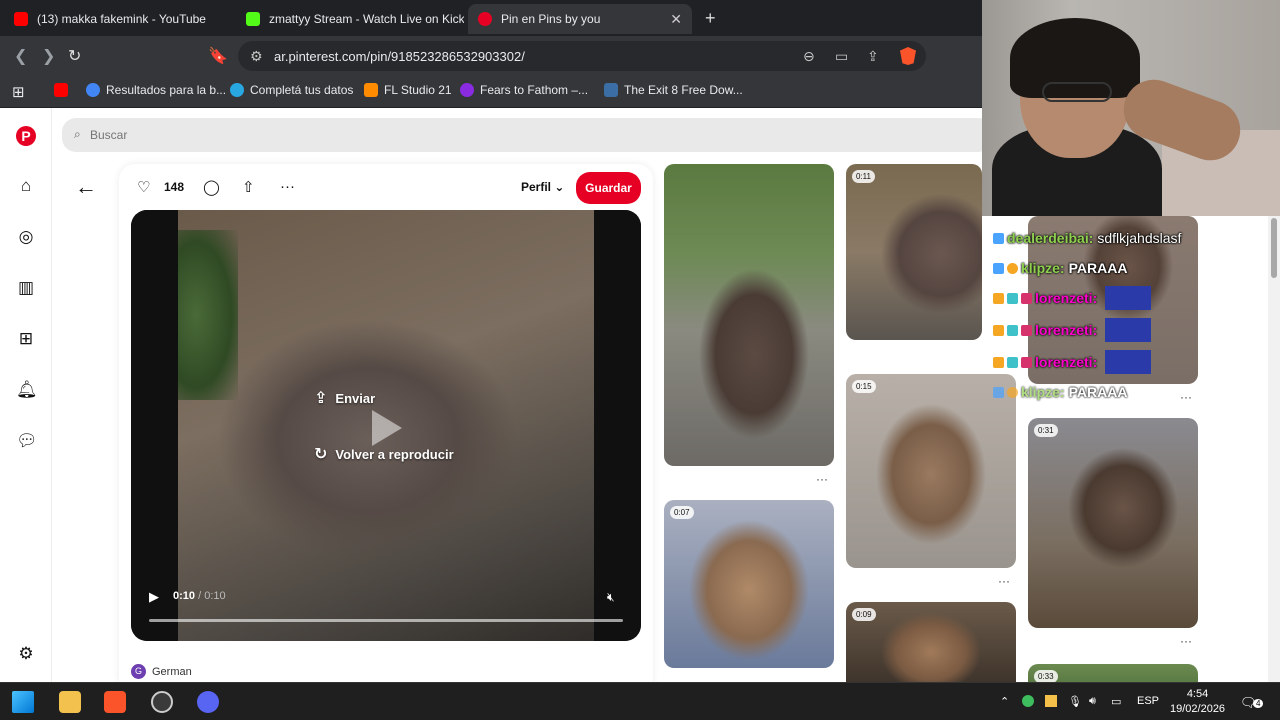 The image size is (1280, 720). What do you see at coordinates (291, 90) in the screenshot?
I see `bookmark-completa: Completá tus datos` at bounding box center [291, 90].